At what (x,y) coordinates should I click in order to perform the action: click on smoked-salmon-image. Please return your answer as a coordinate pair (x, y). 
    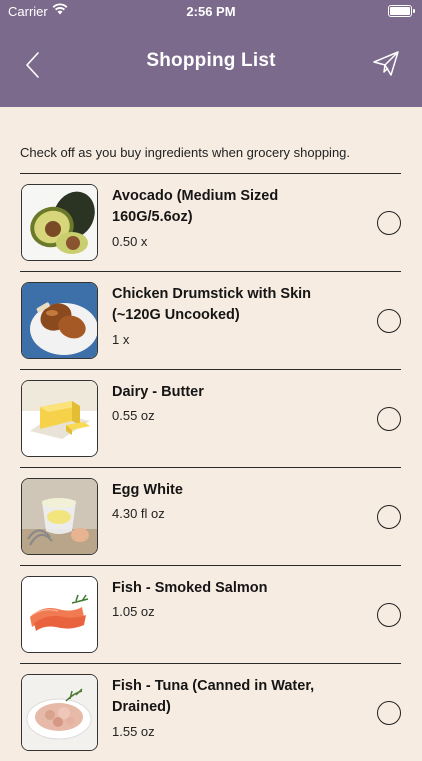
    Looking at the image, I should click on (59, 614).